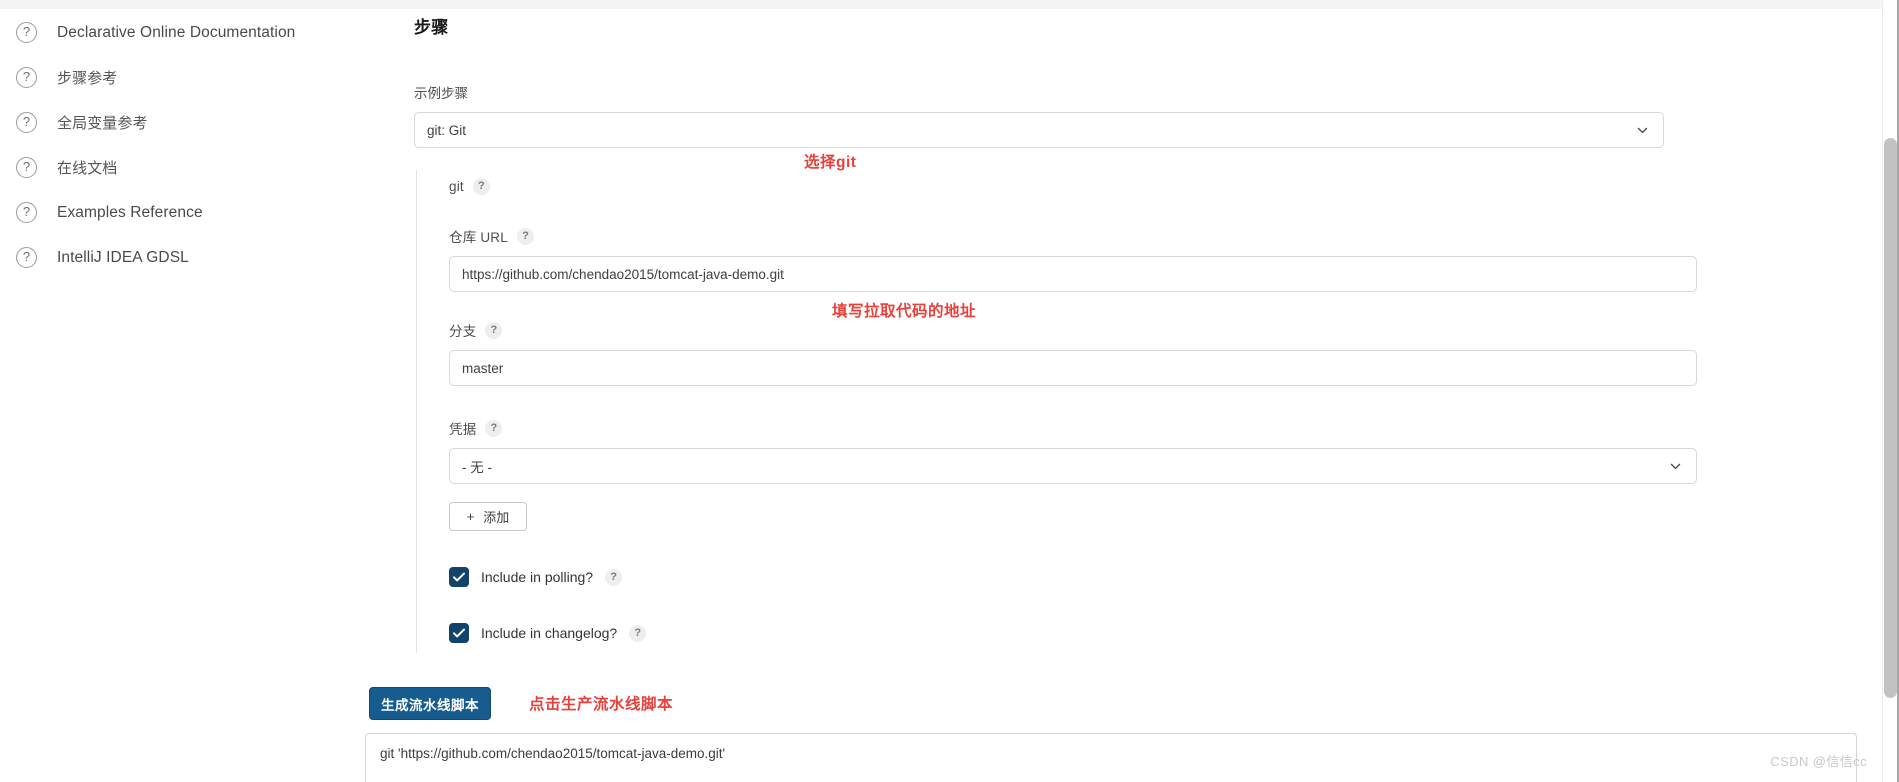 This screenshot has height=782, width=1899. I want to click on page-title: 步骤, so click(431, 27).